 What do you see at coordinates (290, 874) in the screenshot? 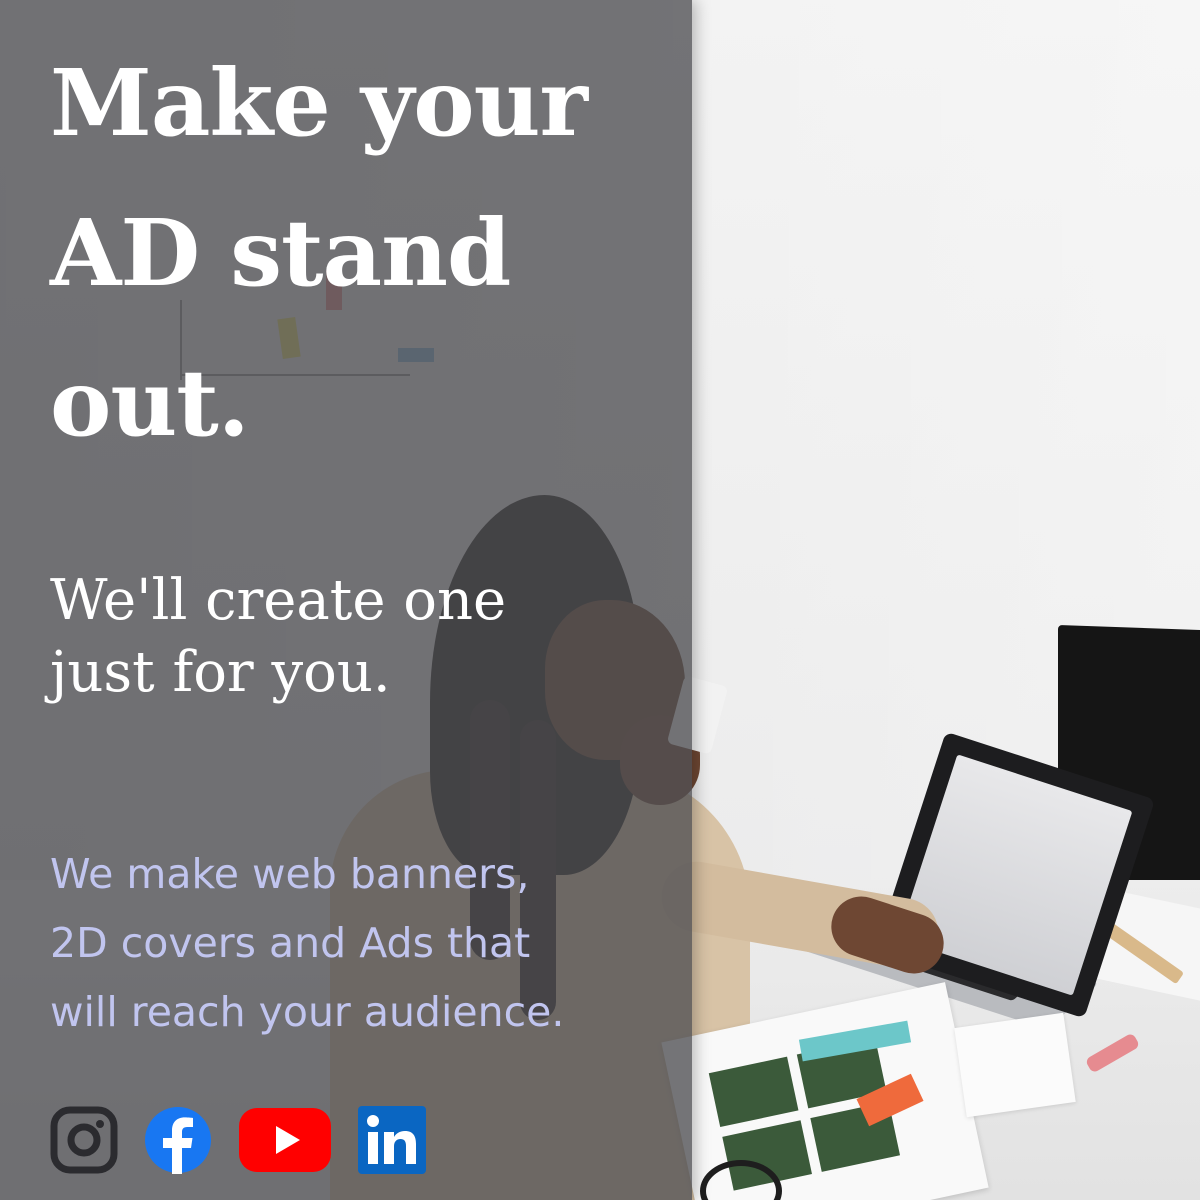
I see `description-line: We make web banners,` at bounding box center [290, 874].